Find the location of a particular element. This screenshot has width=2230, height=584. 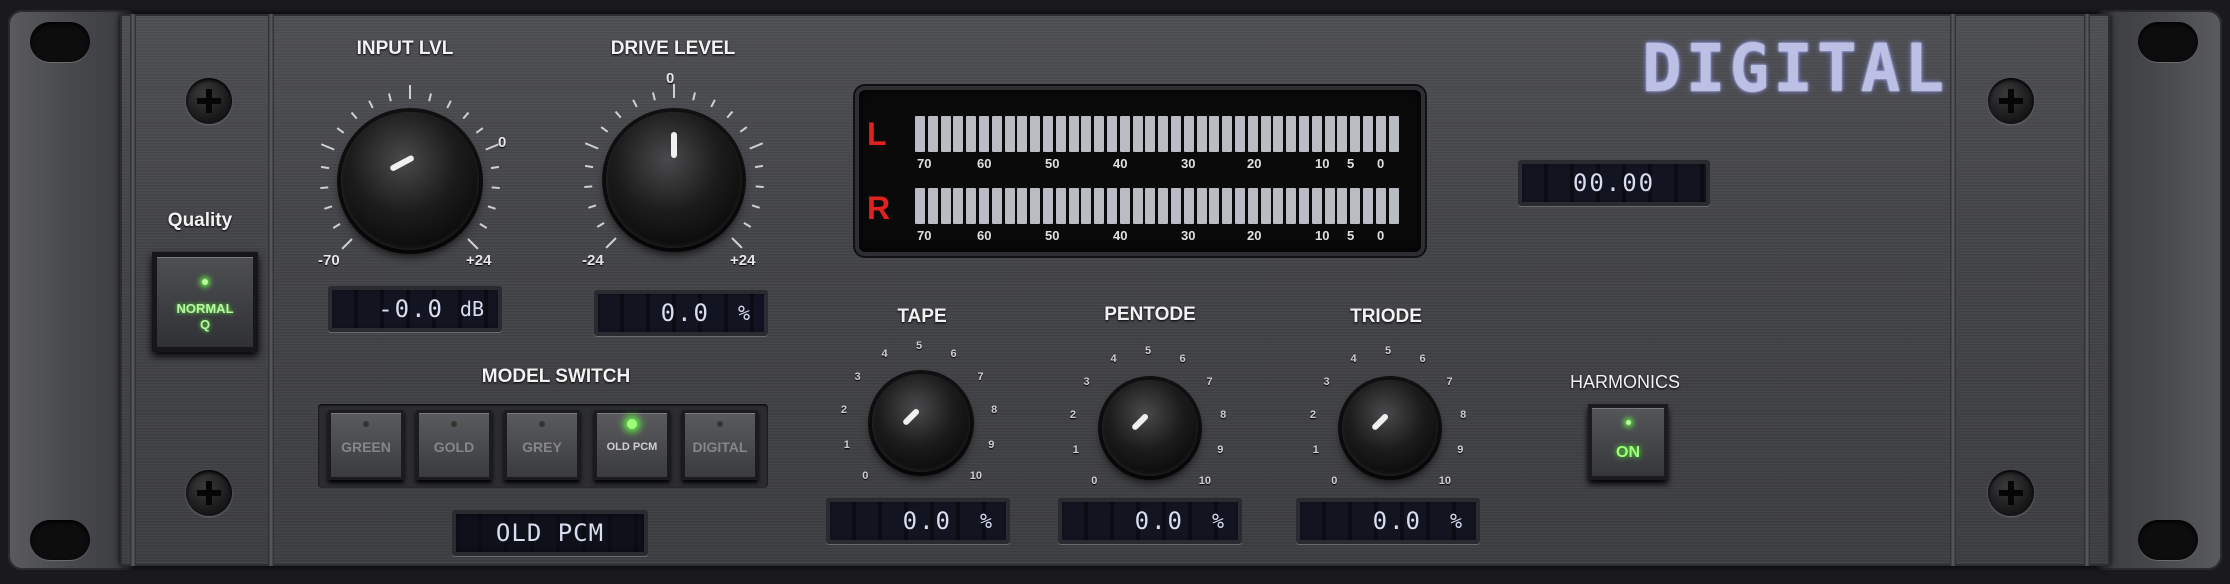

model-button-old-pcm: OLD PCM is located at coordinates (632, 445).